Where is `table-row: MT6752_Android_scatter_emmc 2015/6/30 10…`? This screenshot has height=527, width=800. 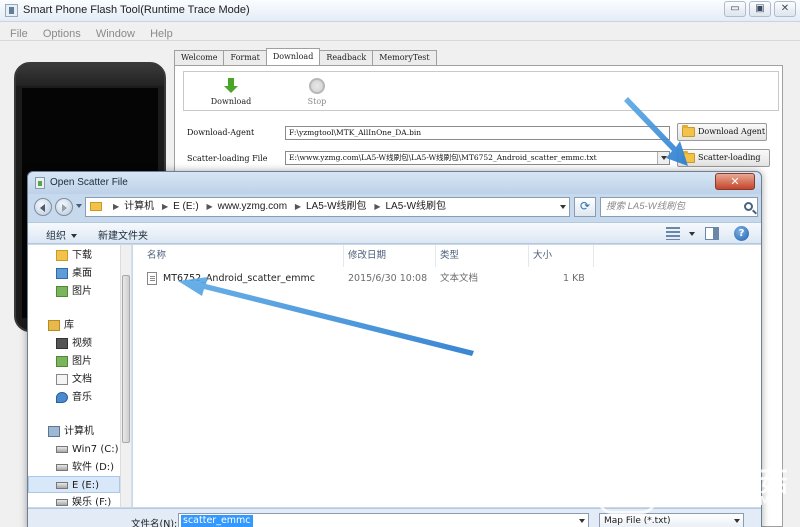 table-row: MT6752_Android_scatter_emmc 2015/6/30 10… is located at coordinates (377, 279).